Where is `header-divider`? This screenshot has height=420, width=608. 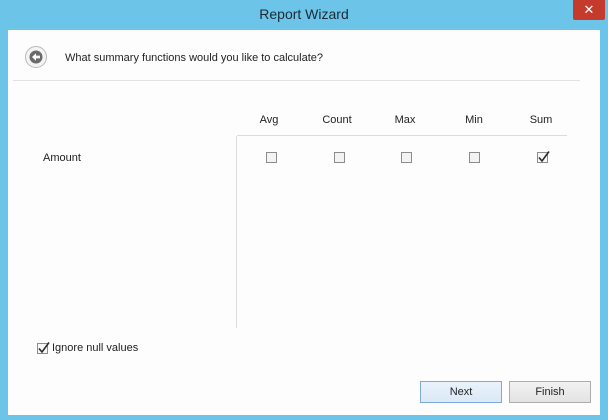
header-divider is located at coordinates (296, 80).